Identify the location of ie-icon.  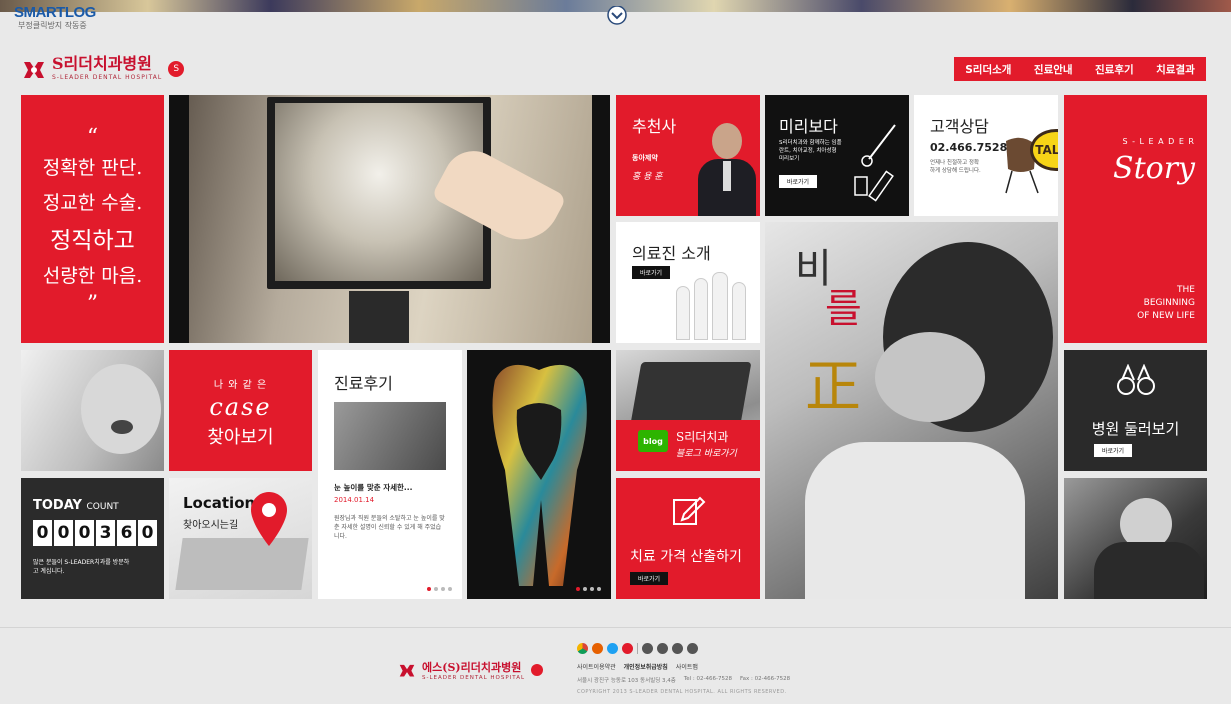
(612, 648).